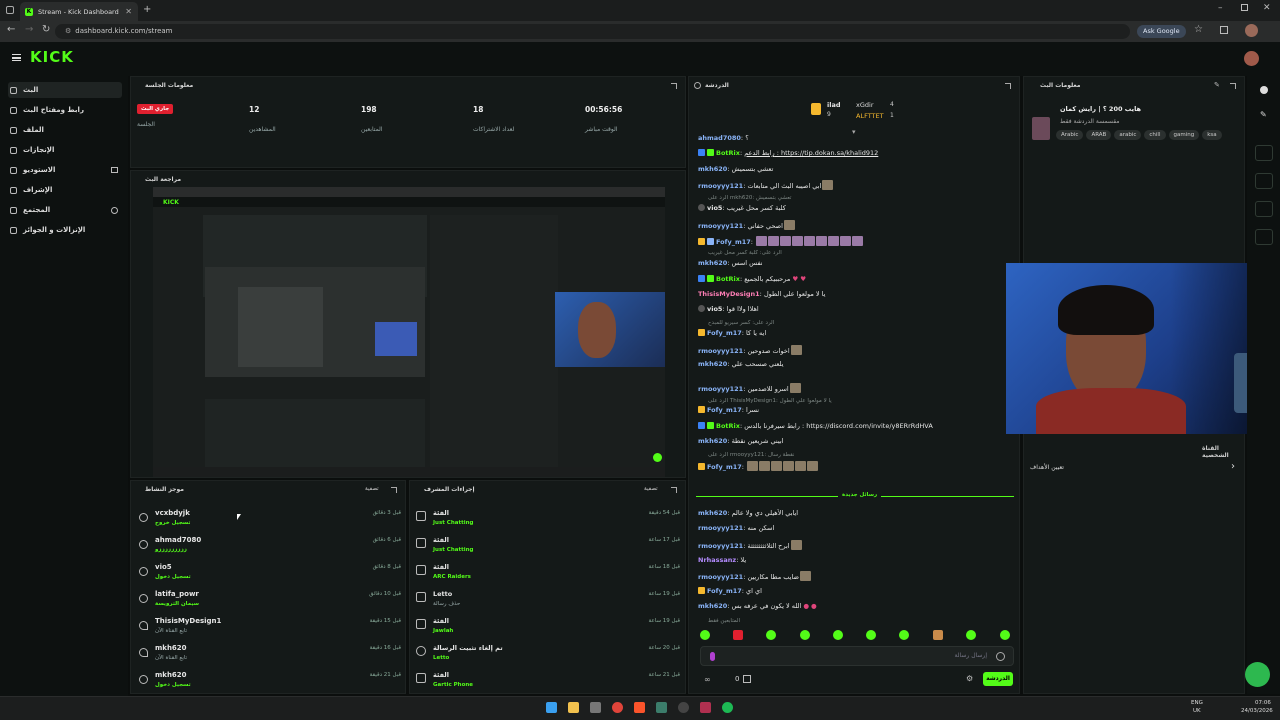 The height and width of the screenshot is (720, 1280). I want to click on extensions-icon, so click(1224, 30).